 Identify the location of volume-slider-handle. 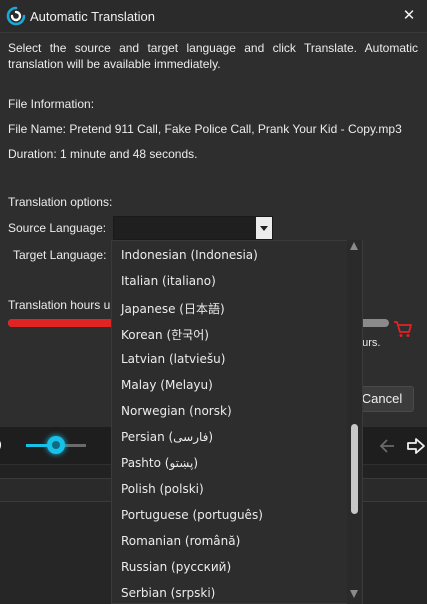
(56, 445).